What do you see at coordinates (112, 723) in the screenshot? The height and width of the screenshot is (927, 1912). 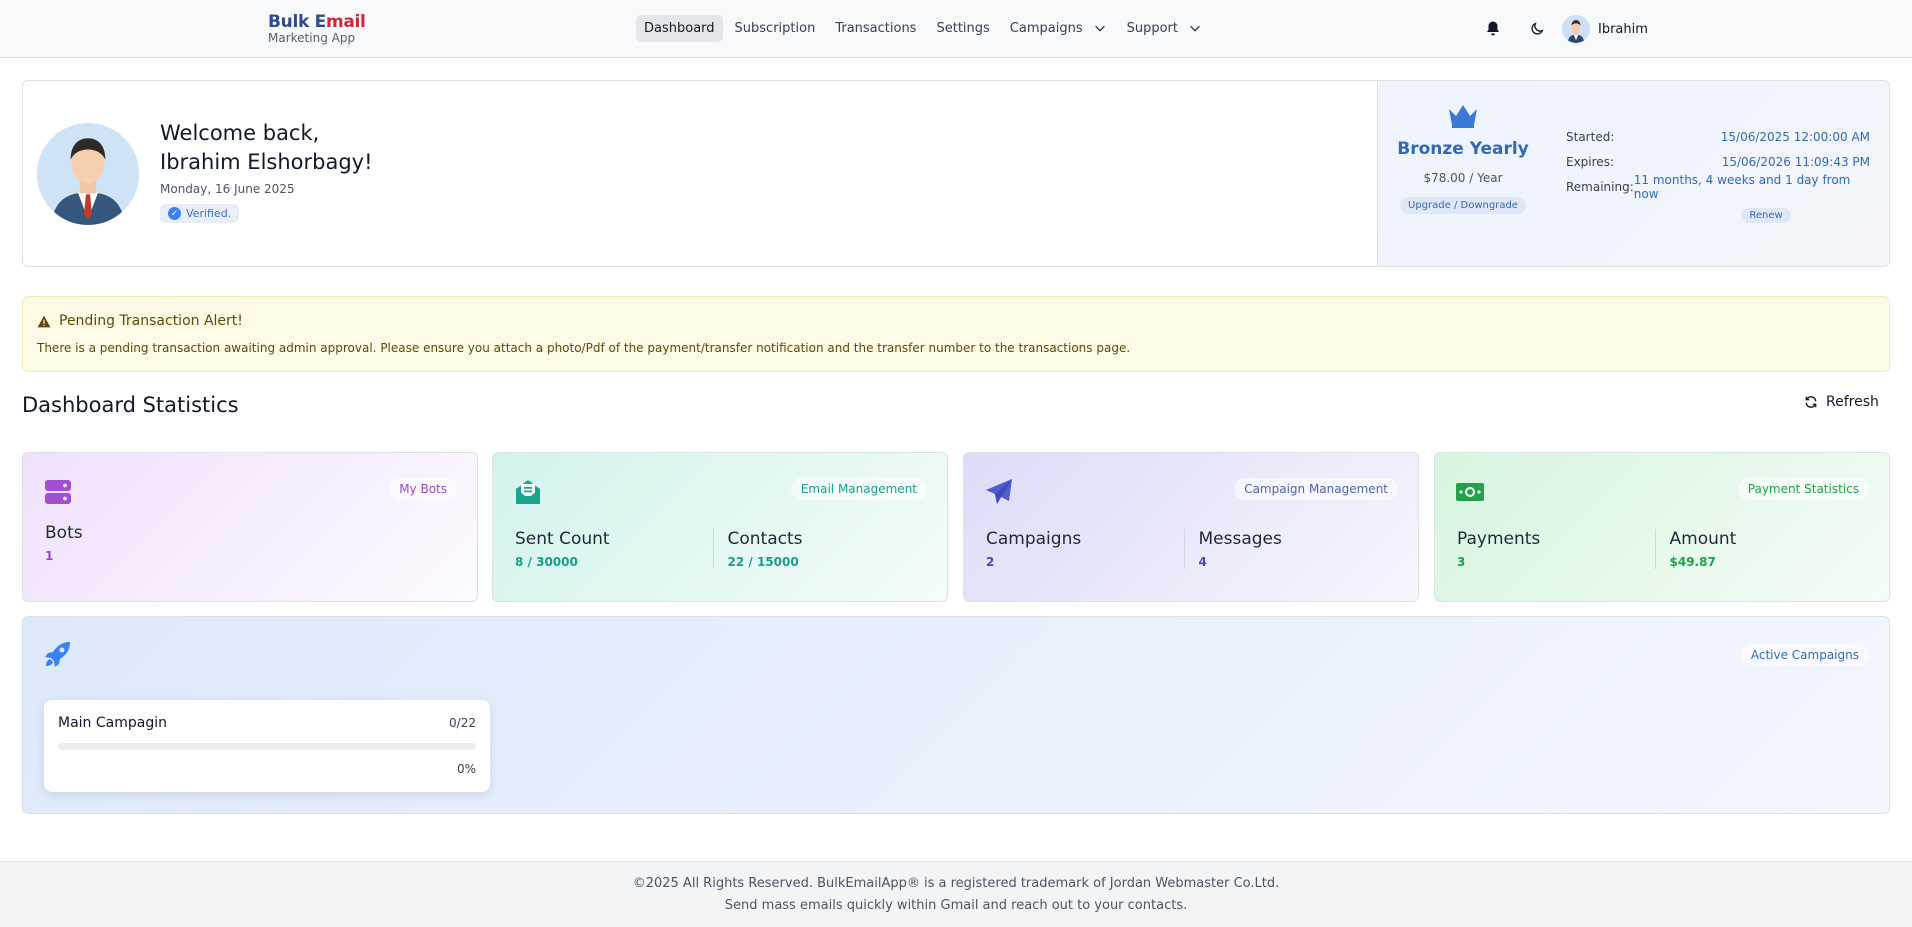 I see `campaign-name: Main Campagin` at bounding box center [112, 723].